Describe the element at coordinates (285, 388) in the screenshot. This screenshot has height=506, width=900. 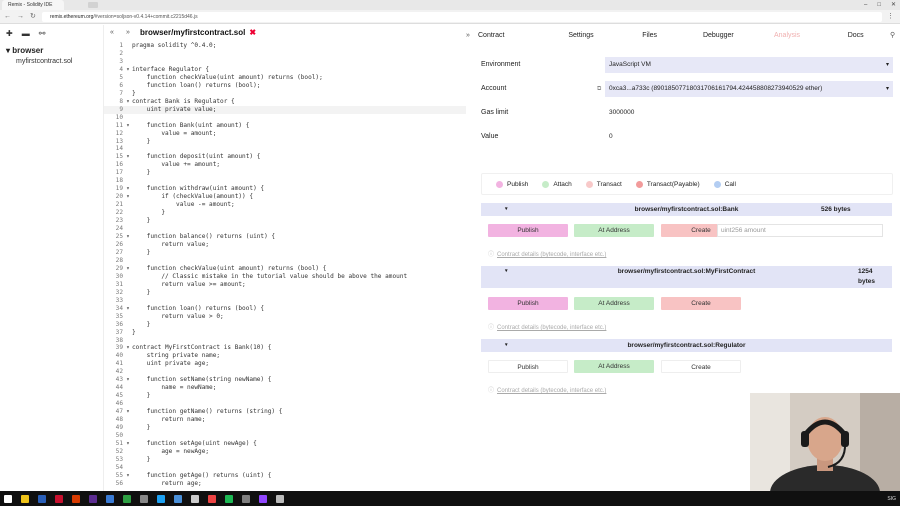
I see `code-line: 44 name = newName;` at that location.